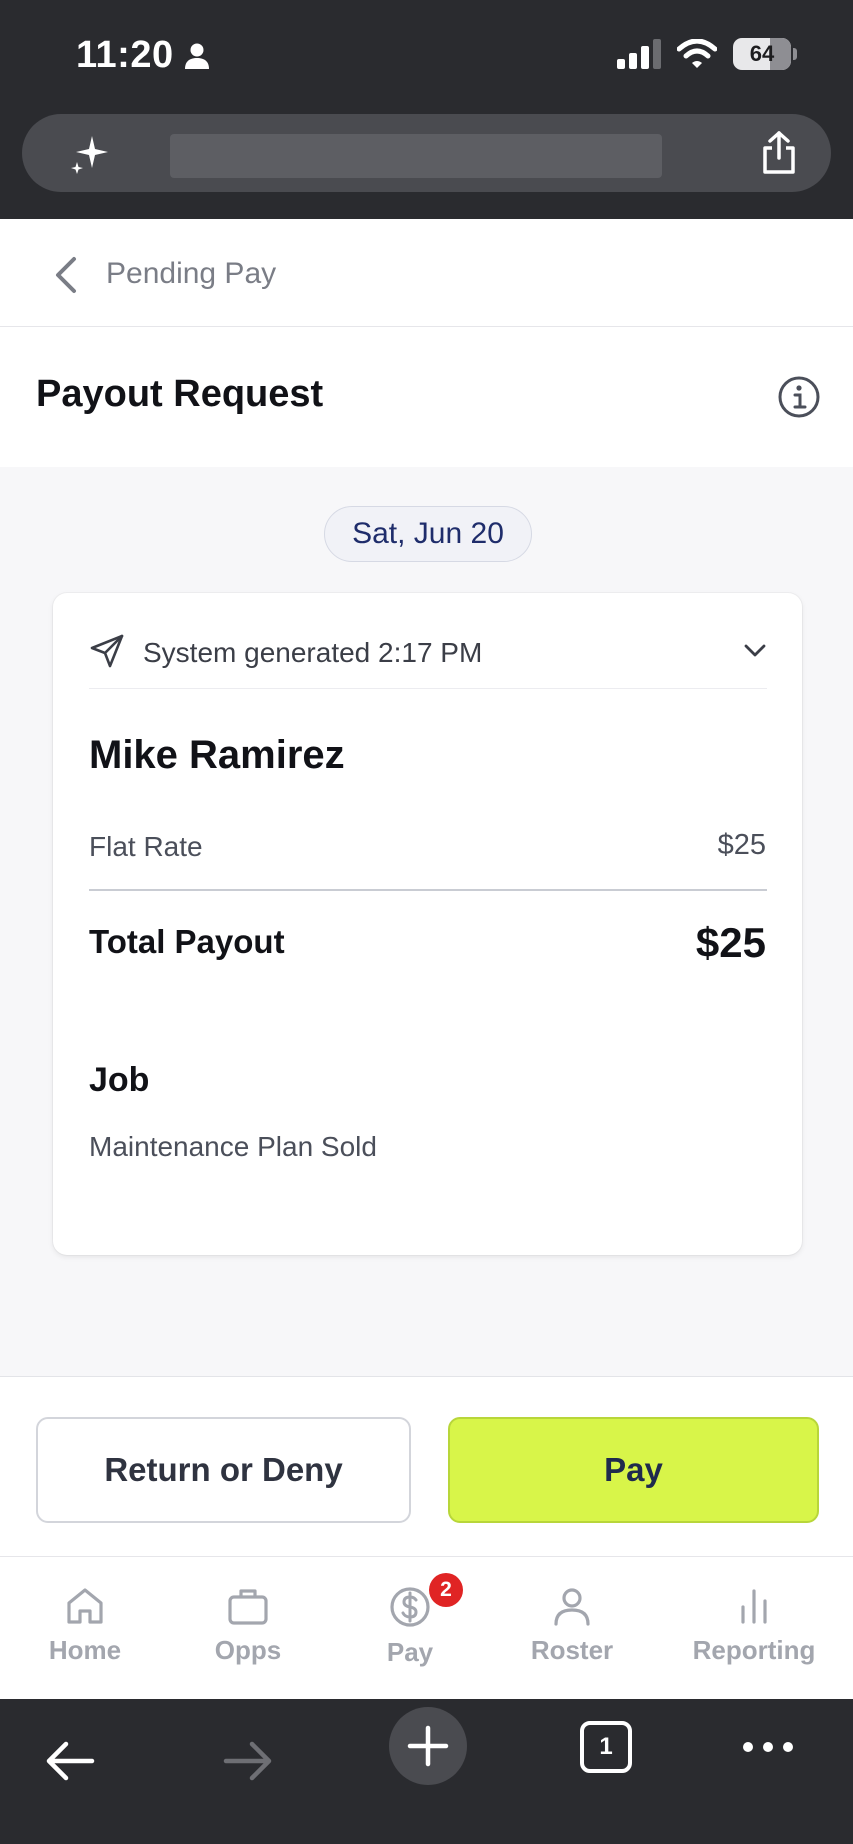  I want to click on back-arrow-icon, so click(70, 1761).